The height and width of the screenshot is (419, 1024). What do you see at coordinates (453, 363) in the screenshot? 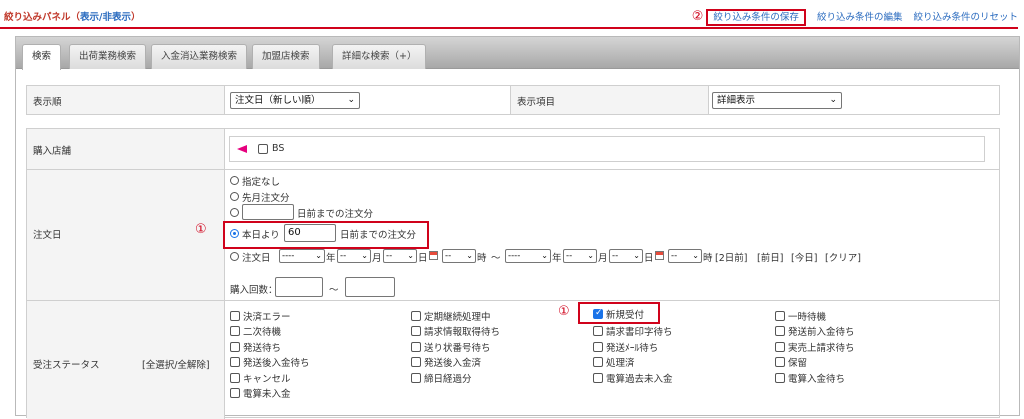
I see `status-option-label: 発送後入金済` at bounding box center [453, 363].